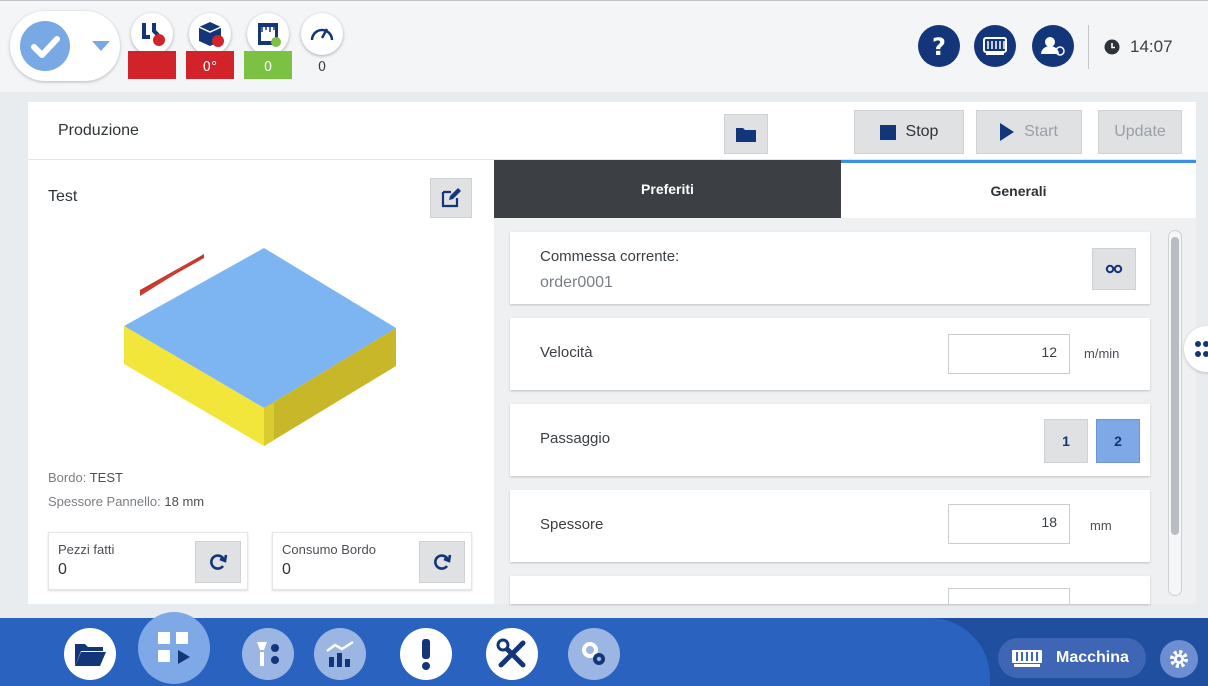  Describe the element at coordinates (575, 438) in the screenshot. I see `pass-label: Passaggio` at that location.